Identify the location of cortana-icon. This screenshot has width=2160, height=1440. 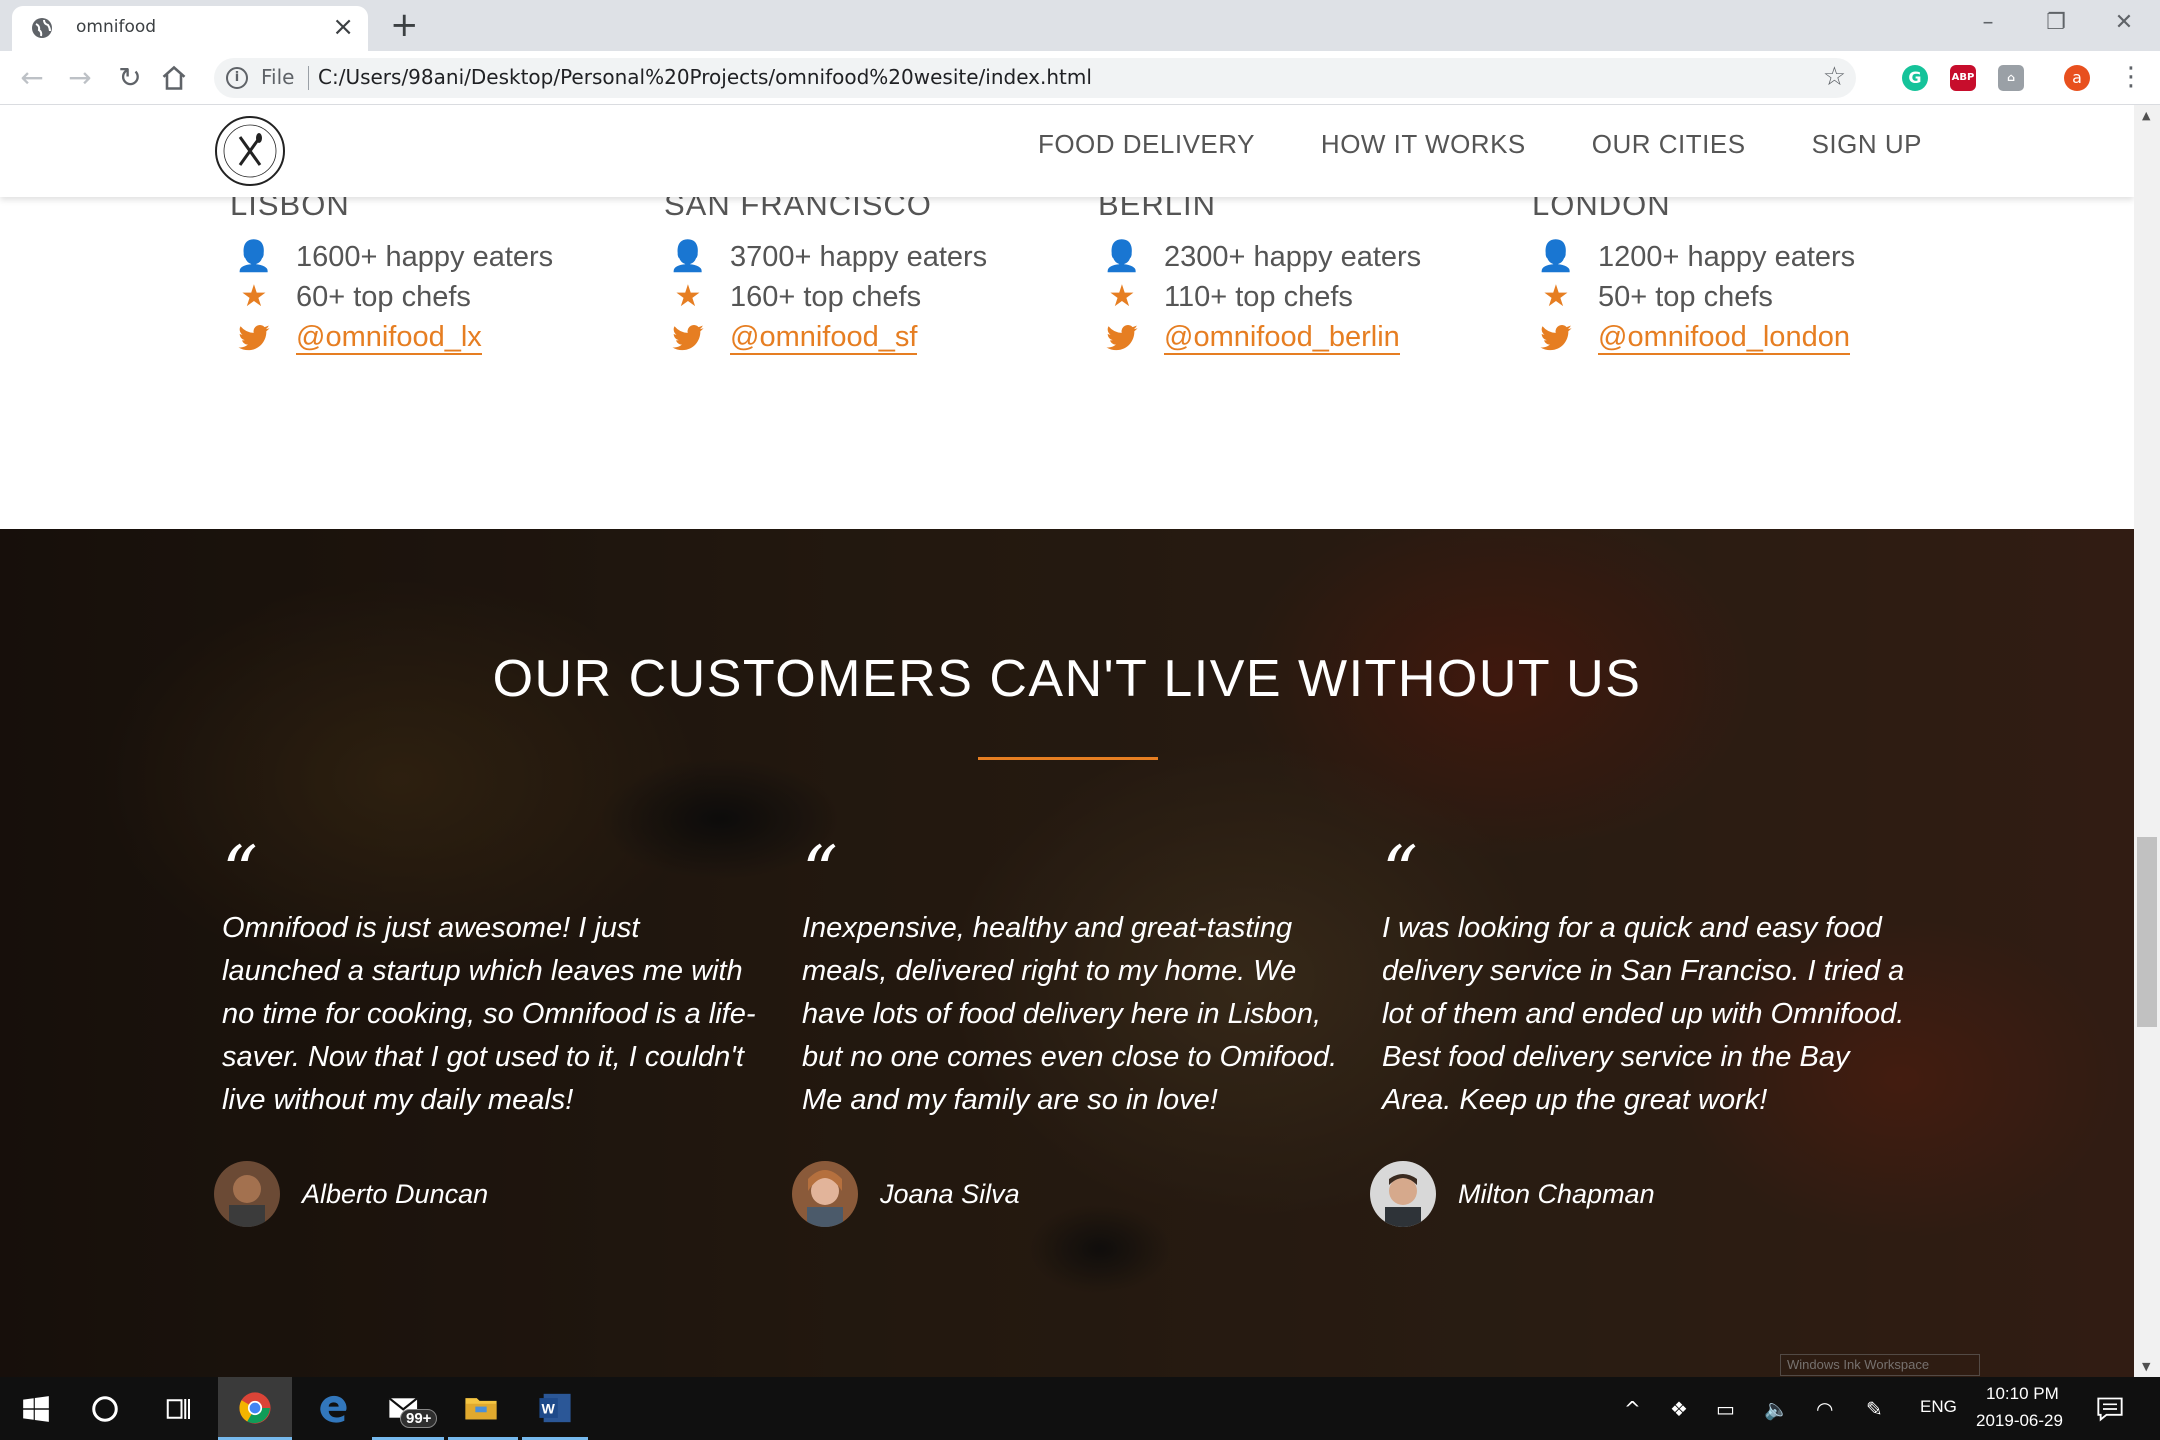
(105, 1409).